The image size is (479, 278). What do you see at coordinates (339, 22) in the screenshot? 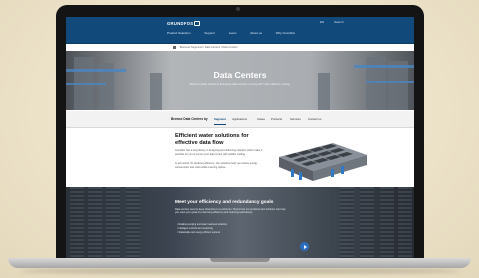
I see `search-link: Search` at bounding box center [339, 22].